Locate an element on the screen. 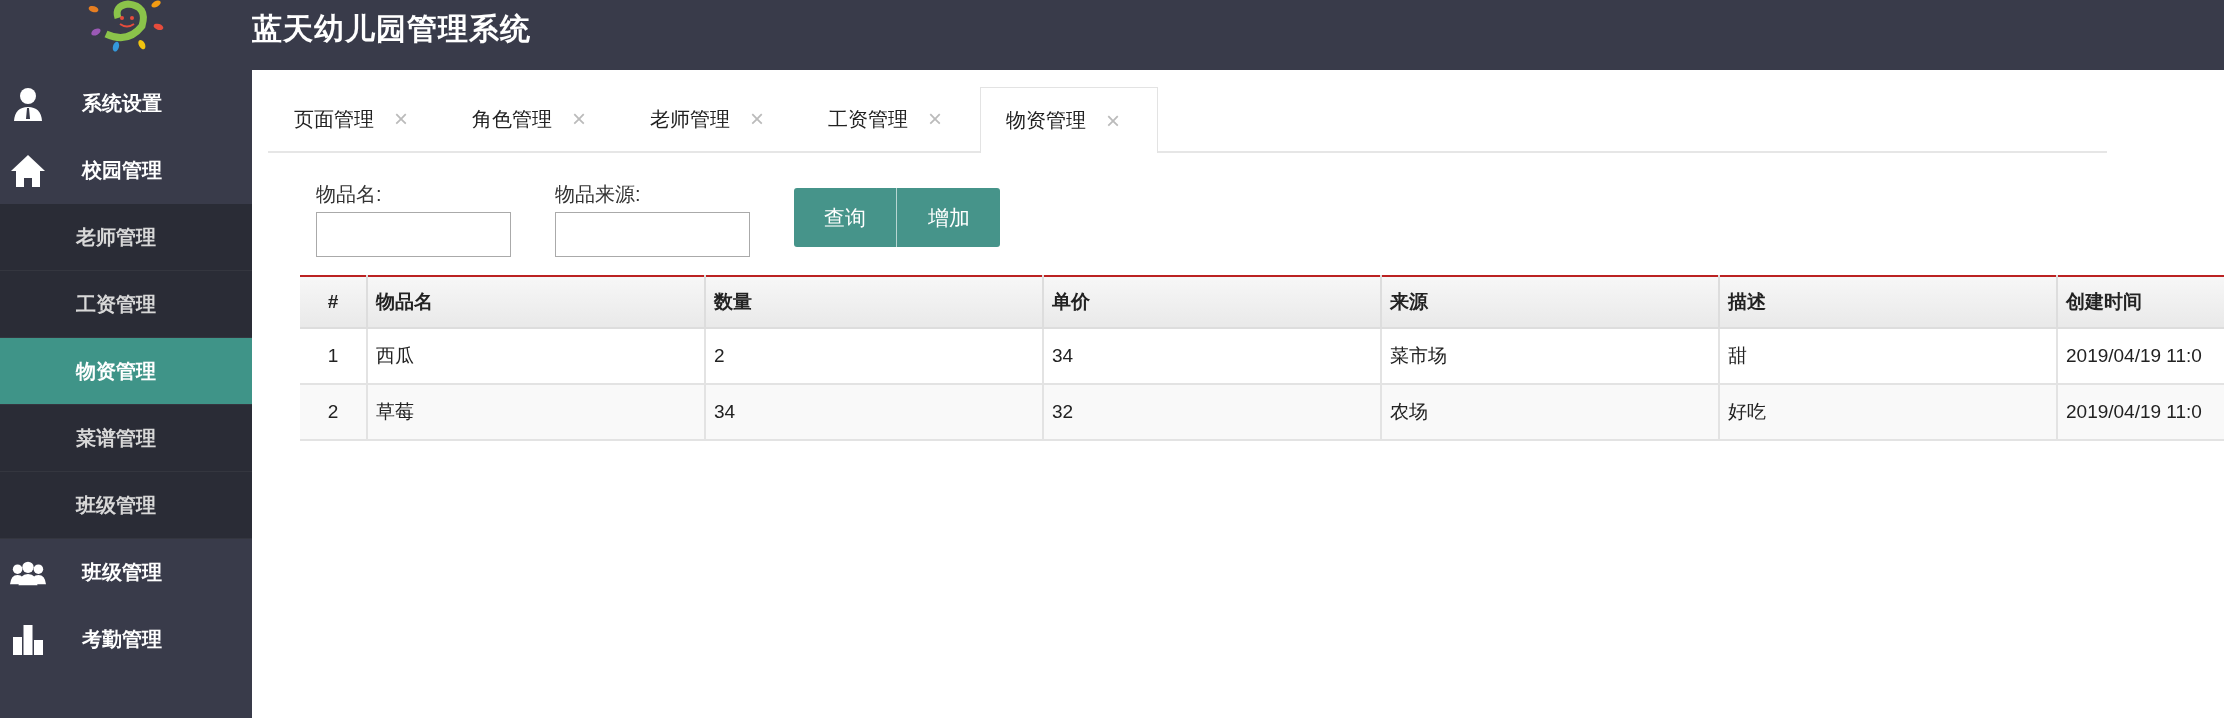 The image size is (2224, 718). home-icon is located at coordinates (28, 170).